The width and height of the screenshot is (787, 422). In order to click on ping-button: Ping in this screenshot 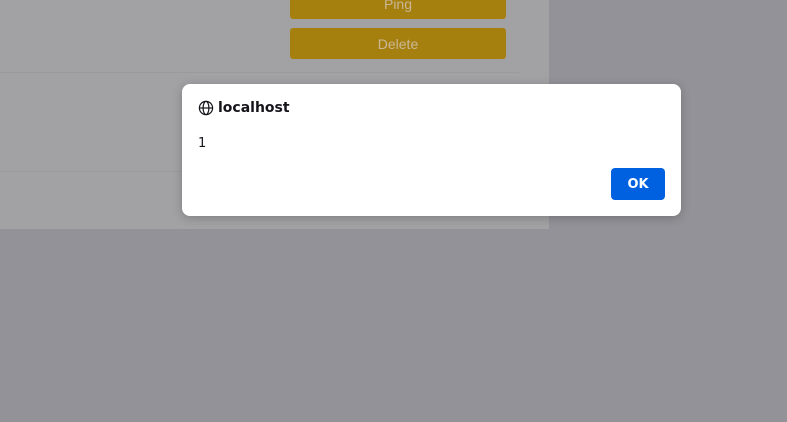, I will do `click(398, 9)`.